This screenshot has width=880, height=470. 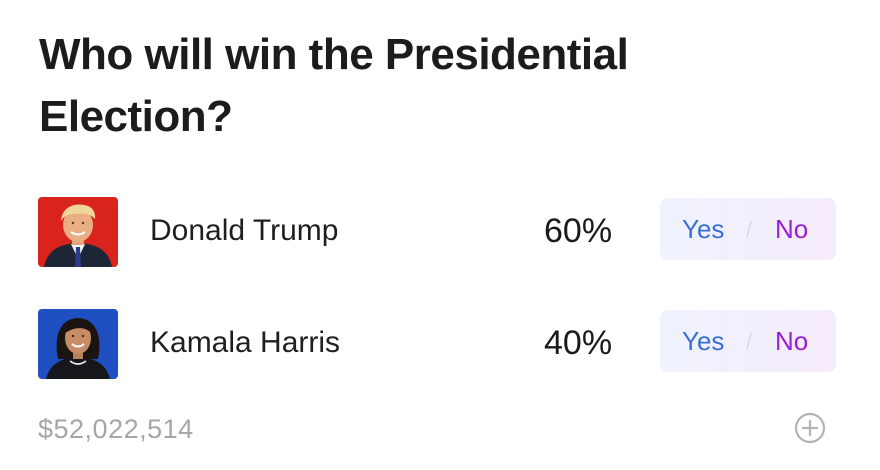 What do you see at coordinates (78, 232) in the screenshot?
I see `candidate-avatar-trump` at bounding box center [78, 232].